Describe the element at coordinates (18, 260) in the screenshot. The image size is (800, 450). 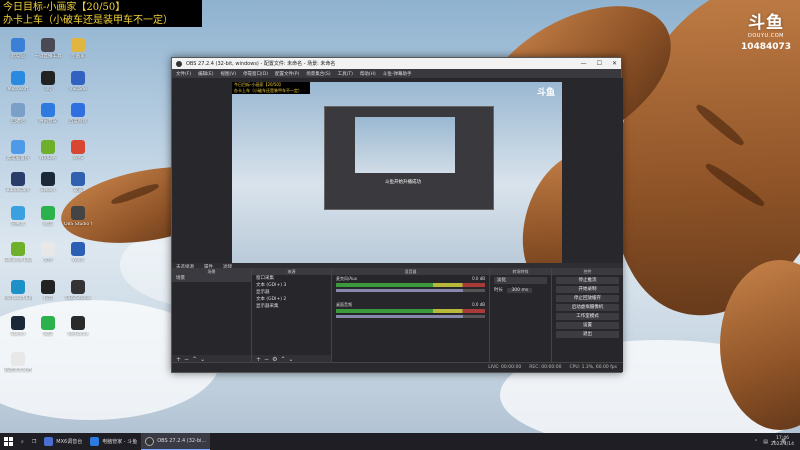
I see `desktop-icon-label: GeForce Experience` at that location.